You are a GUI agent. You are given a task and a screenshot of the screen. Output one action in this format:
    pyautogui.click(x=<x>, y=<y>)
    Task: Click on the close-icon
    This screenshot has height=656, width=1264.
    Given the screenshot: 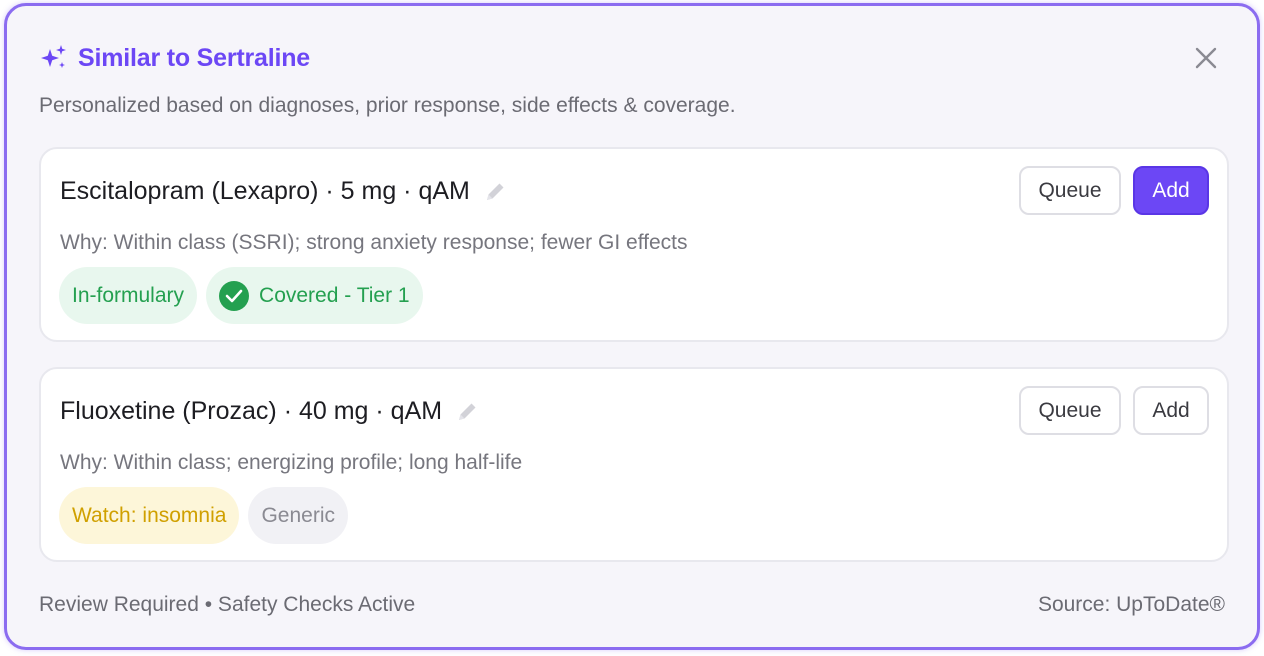 What is the action you would take?
    pyautogui.click(x=1206, y=58)
    